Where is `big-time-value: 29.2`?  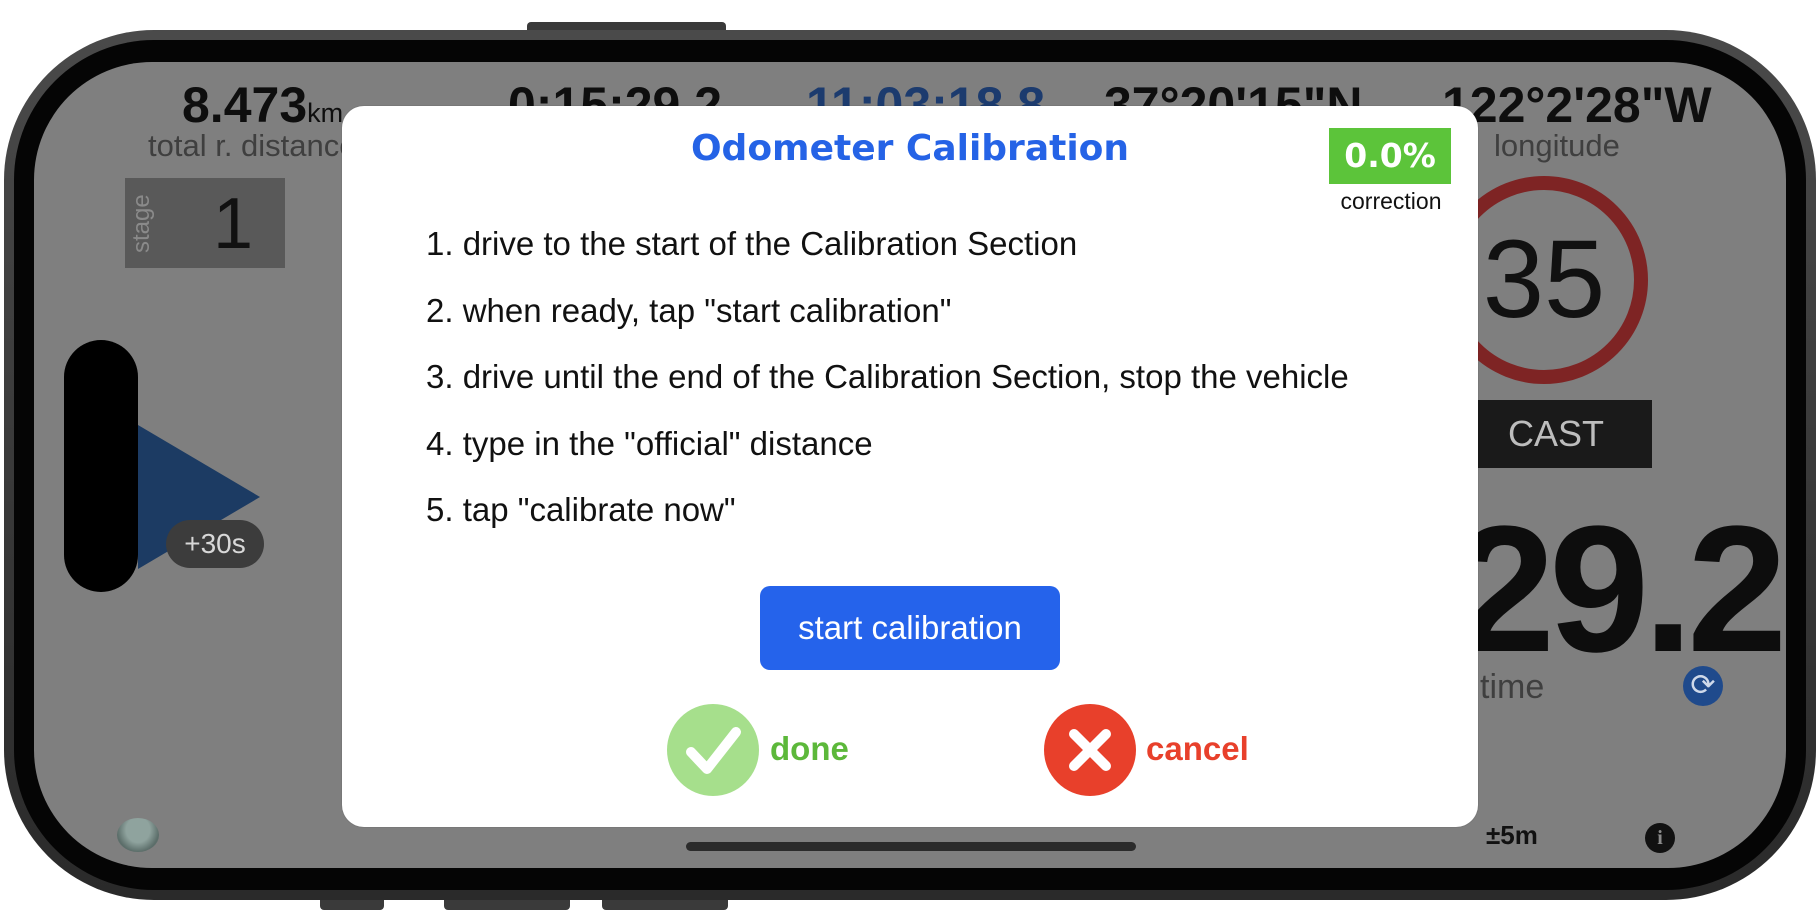 big-time-value: 29.2 is located at coordinates (1621, 589).